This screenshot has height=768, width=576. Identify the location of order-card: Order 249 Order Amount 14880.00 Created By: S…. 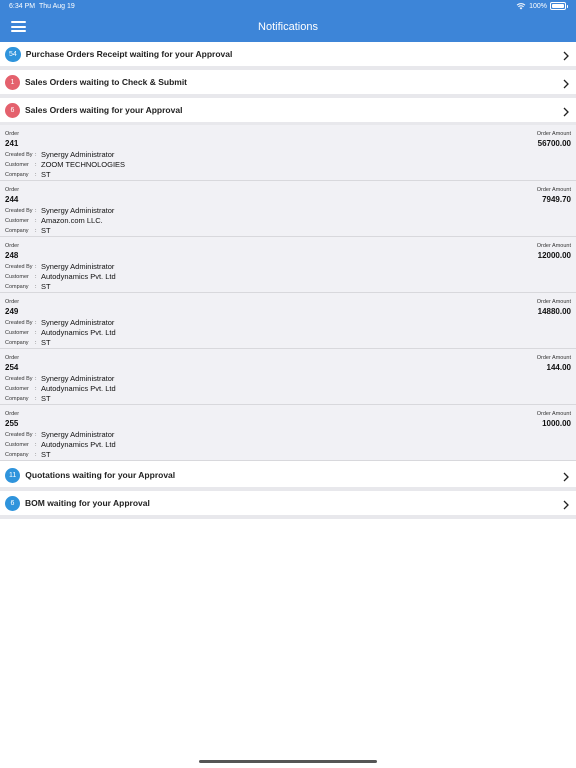
(288, 321).